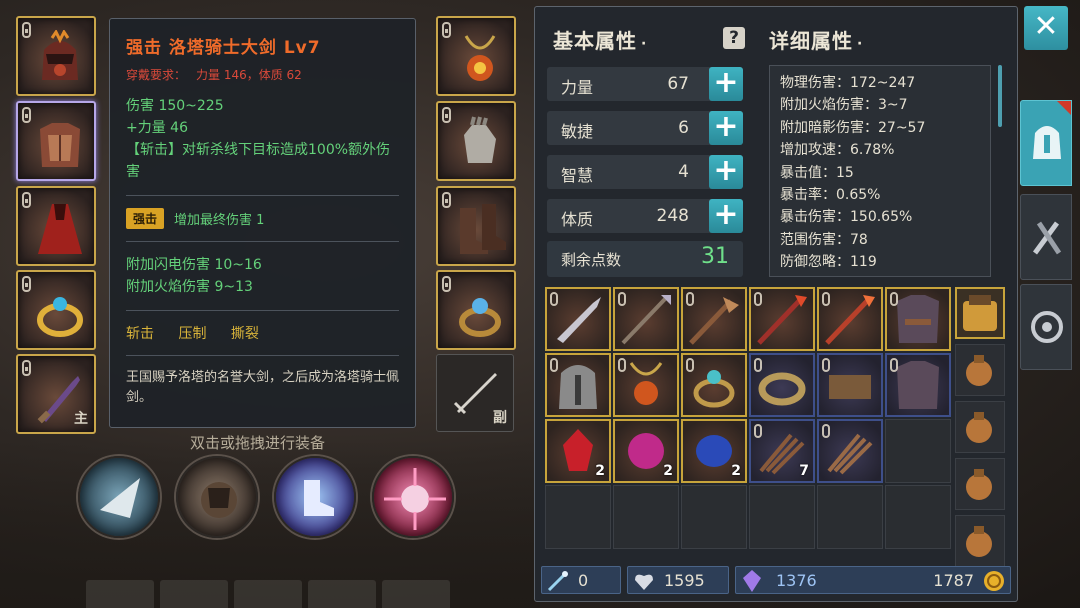 The height and width of the screenshot is (608, 1080). Describe the element at coordinates (578, 319) in the screenshot. I see `inventory-item-greatsword` at that location.